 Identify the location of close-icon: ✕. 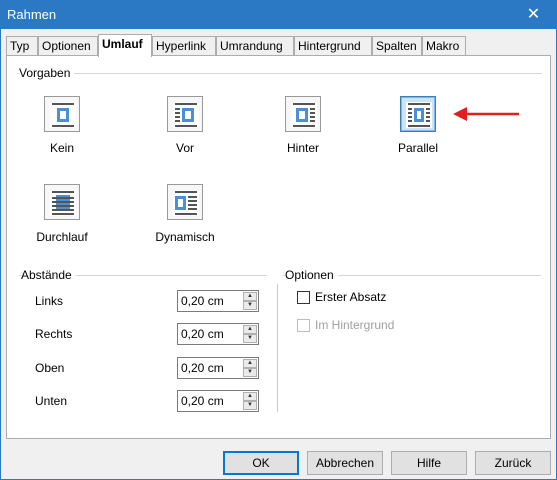
(533, 15).